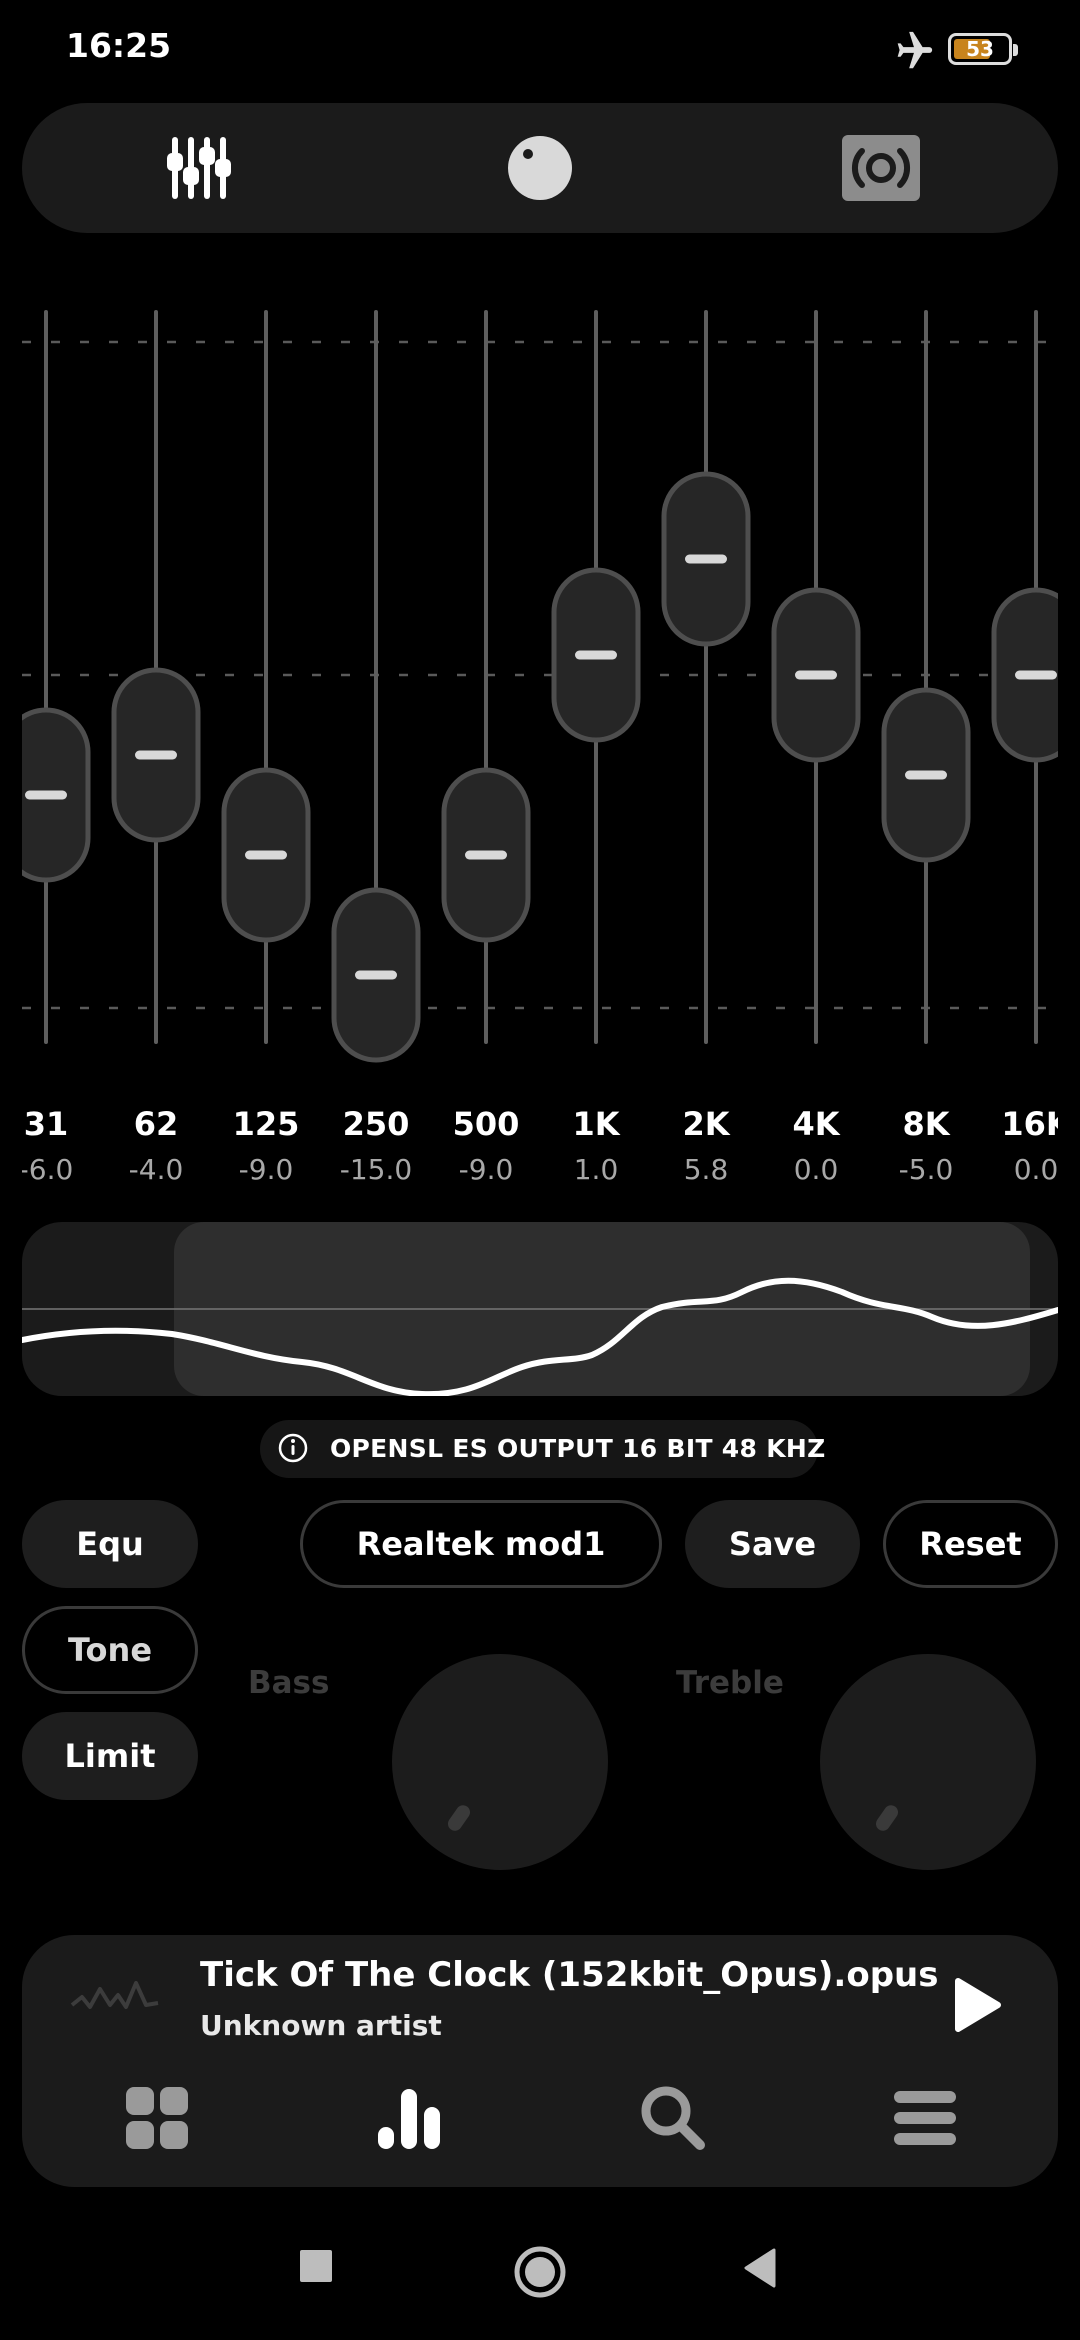 This screenshot has height=2340, width=1080. I want to click on eq-slider-4k, so click(816, 677).